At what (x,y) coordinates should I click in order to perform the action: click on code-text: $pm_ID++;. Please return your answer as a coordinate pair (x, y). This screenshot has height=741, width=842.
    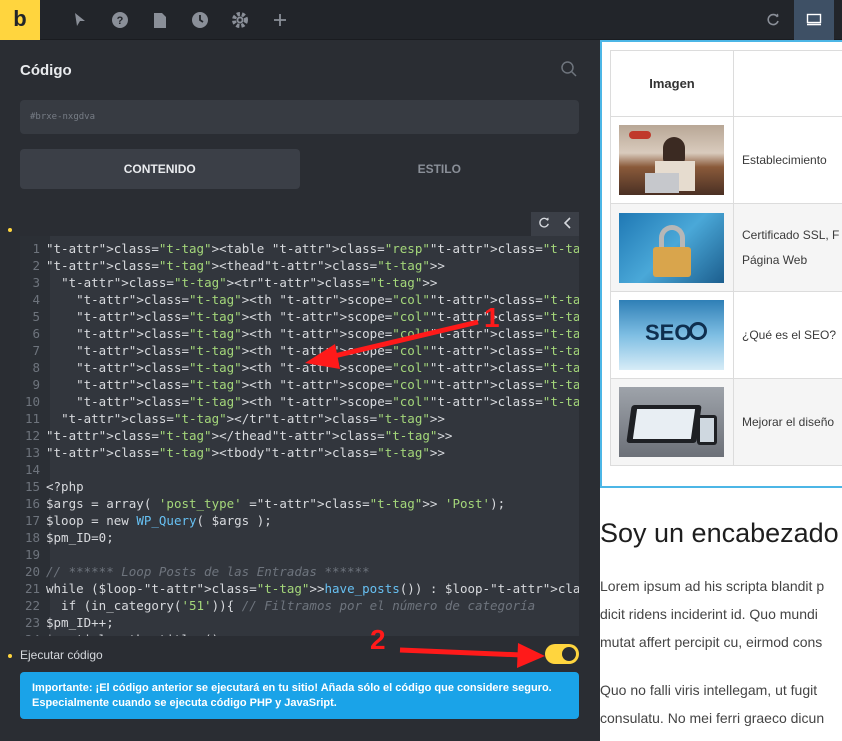
    Looking at the image, I should click on (80, 622).